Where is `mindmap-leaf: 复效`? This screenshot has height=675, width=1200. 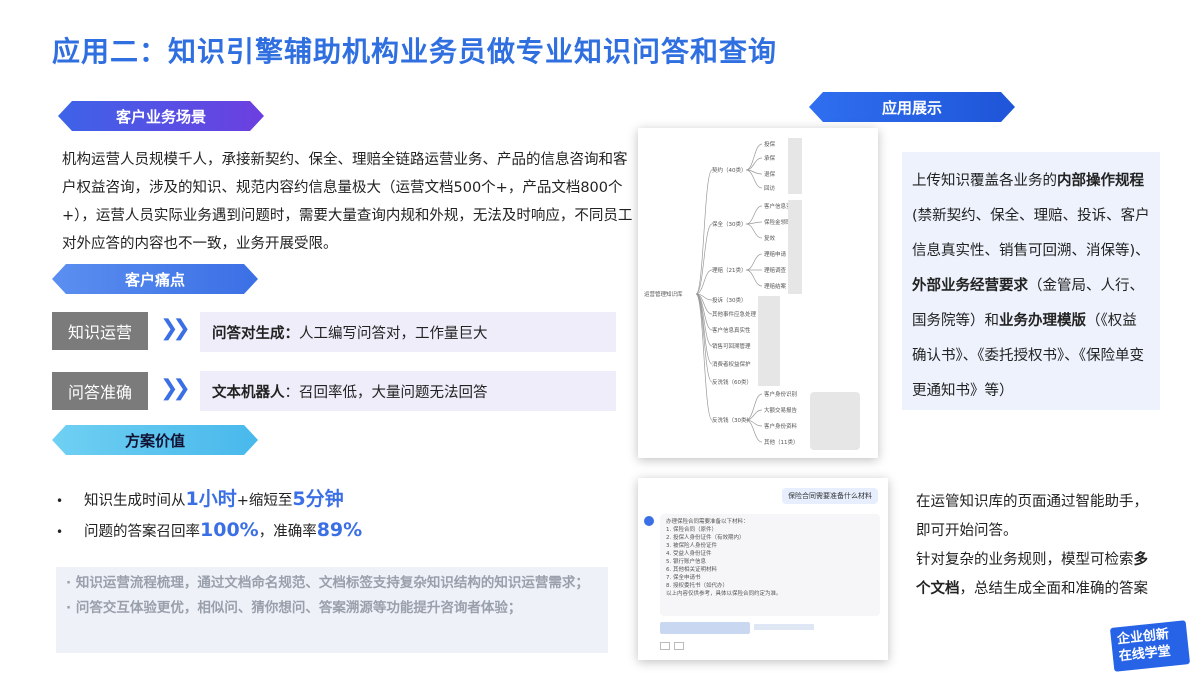
mindmap-leaf: 复效 is located at coordinates (770, 239).